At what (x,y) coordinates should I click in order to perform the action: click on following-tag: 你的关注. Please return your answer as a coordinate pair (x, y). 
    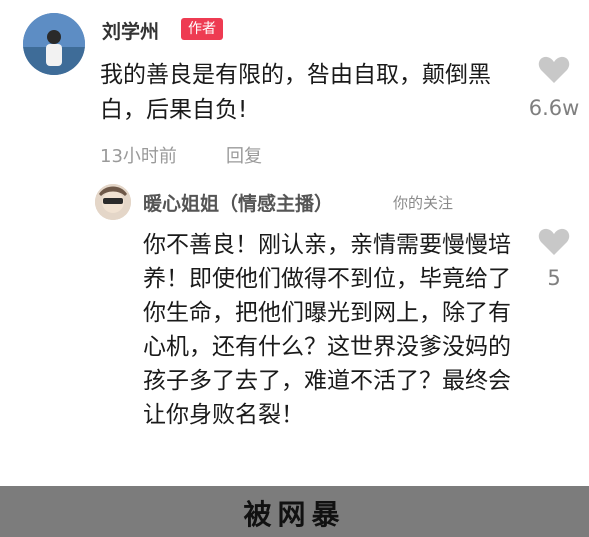
    Looking at the image, I should click on (423, 203).